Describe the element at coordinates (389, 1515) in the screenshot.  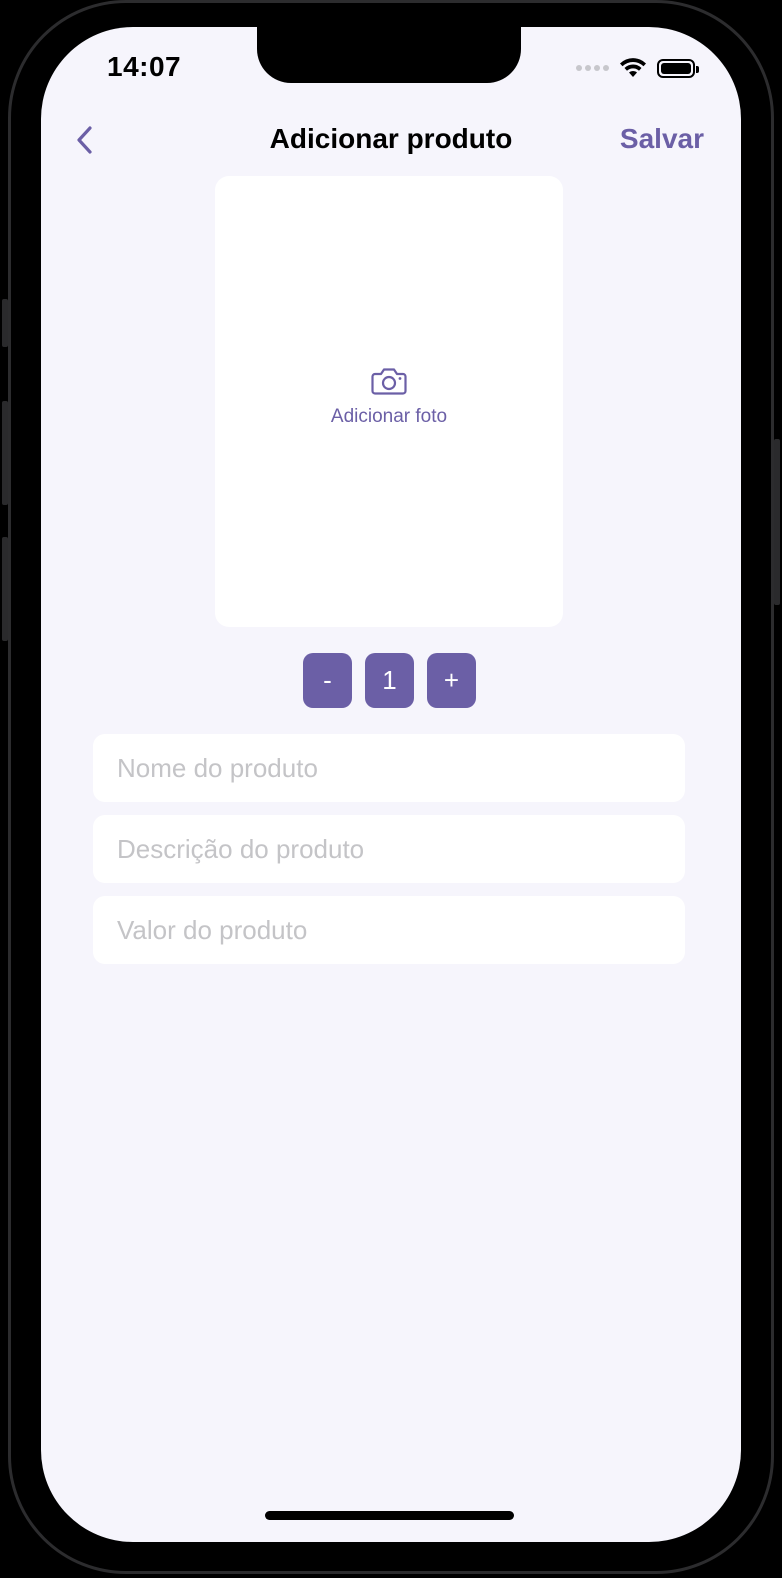
I see `home-indicator` at that location.